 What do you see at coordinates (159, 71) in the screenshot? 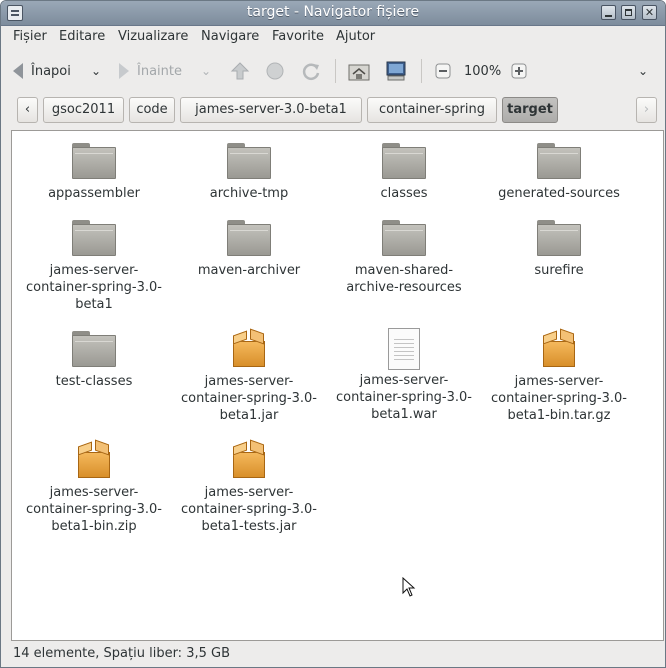
I see `forward-label: Înainte` at bounding box center [159, 71].